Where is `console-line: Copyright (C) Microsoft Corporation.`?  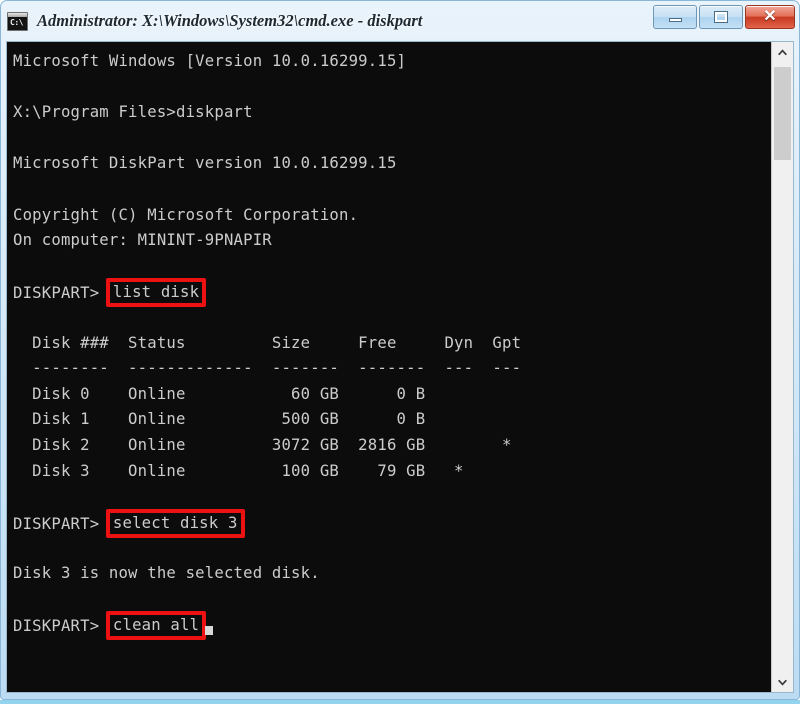
console-line: Copyright (C) Microsoft Corporation. is located at coordinates (186, 214).